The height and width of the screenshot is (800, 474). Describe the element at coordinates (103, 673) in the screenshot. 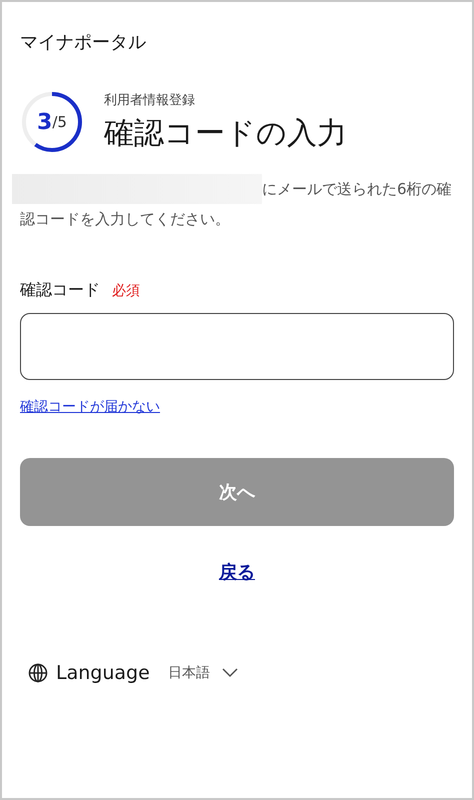

I see `language-label: Language` at that location.